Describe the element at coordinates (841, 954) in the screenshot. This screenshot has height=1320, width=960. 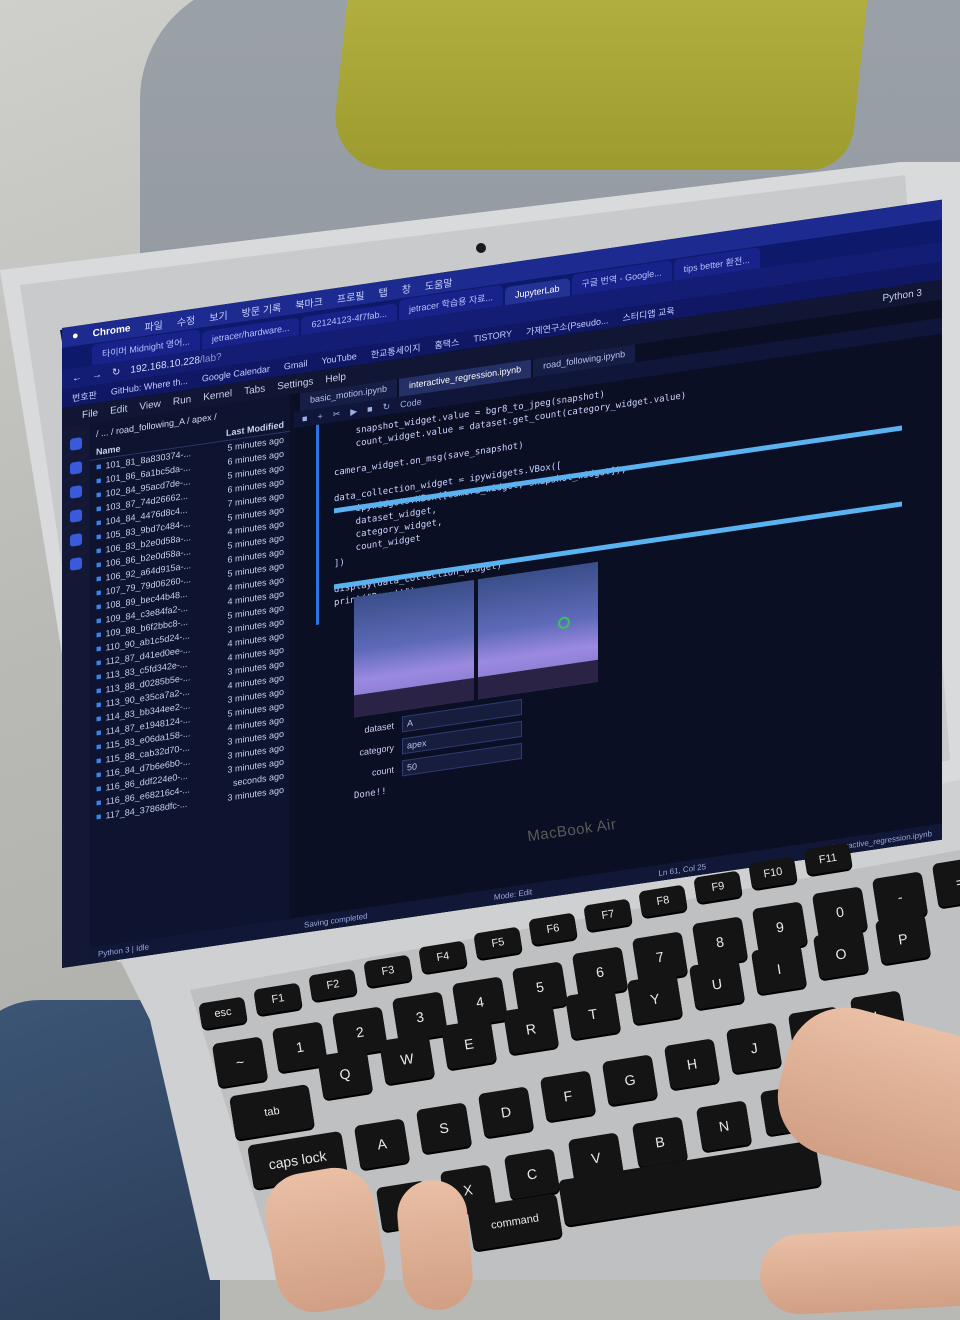
I see `key: O` at that location.